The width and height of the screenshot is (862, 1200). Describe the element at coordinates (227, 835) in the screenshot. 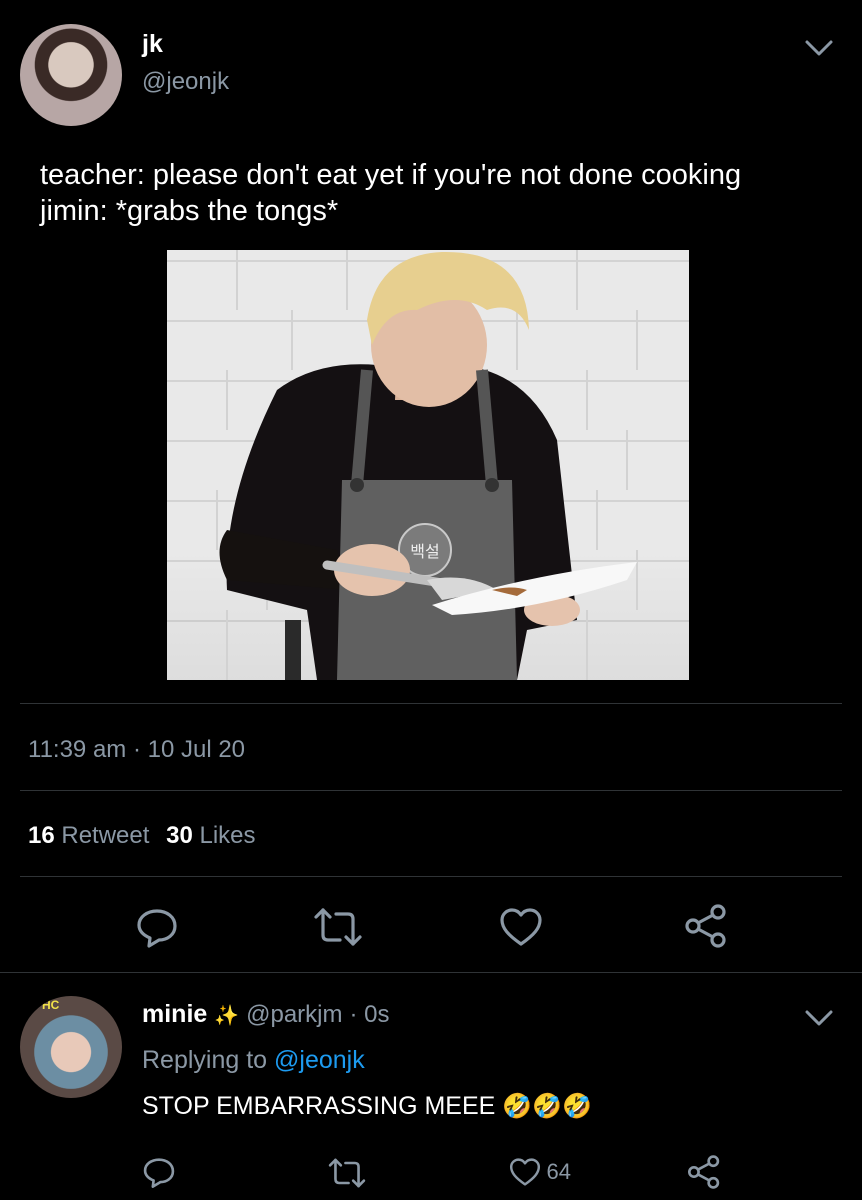

I see `like-label: Likes` at that location.